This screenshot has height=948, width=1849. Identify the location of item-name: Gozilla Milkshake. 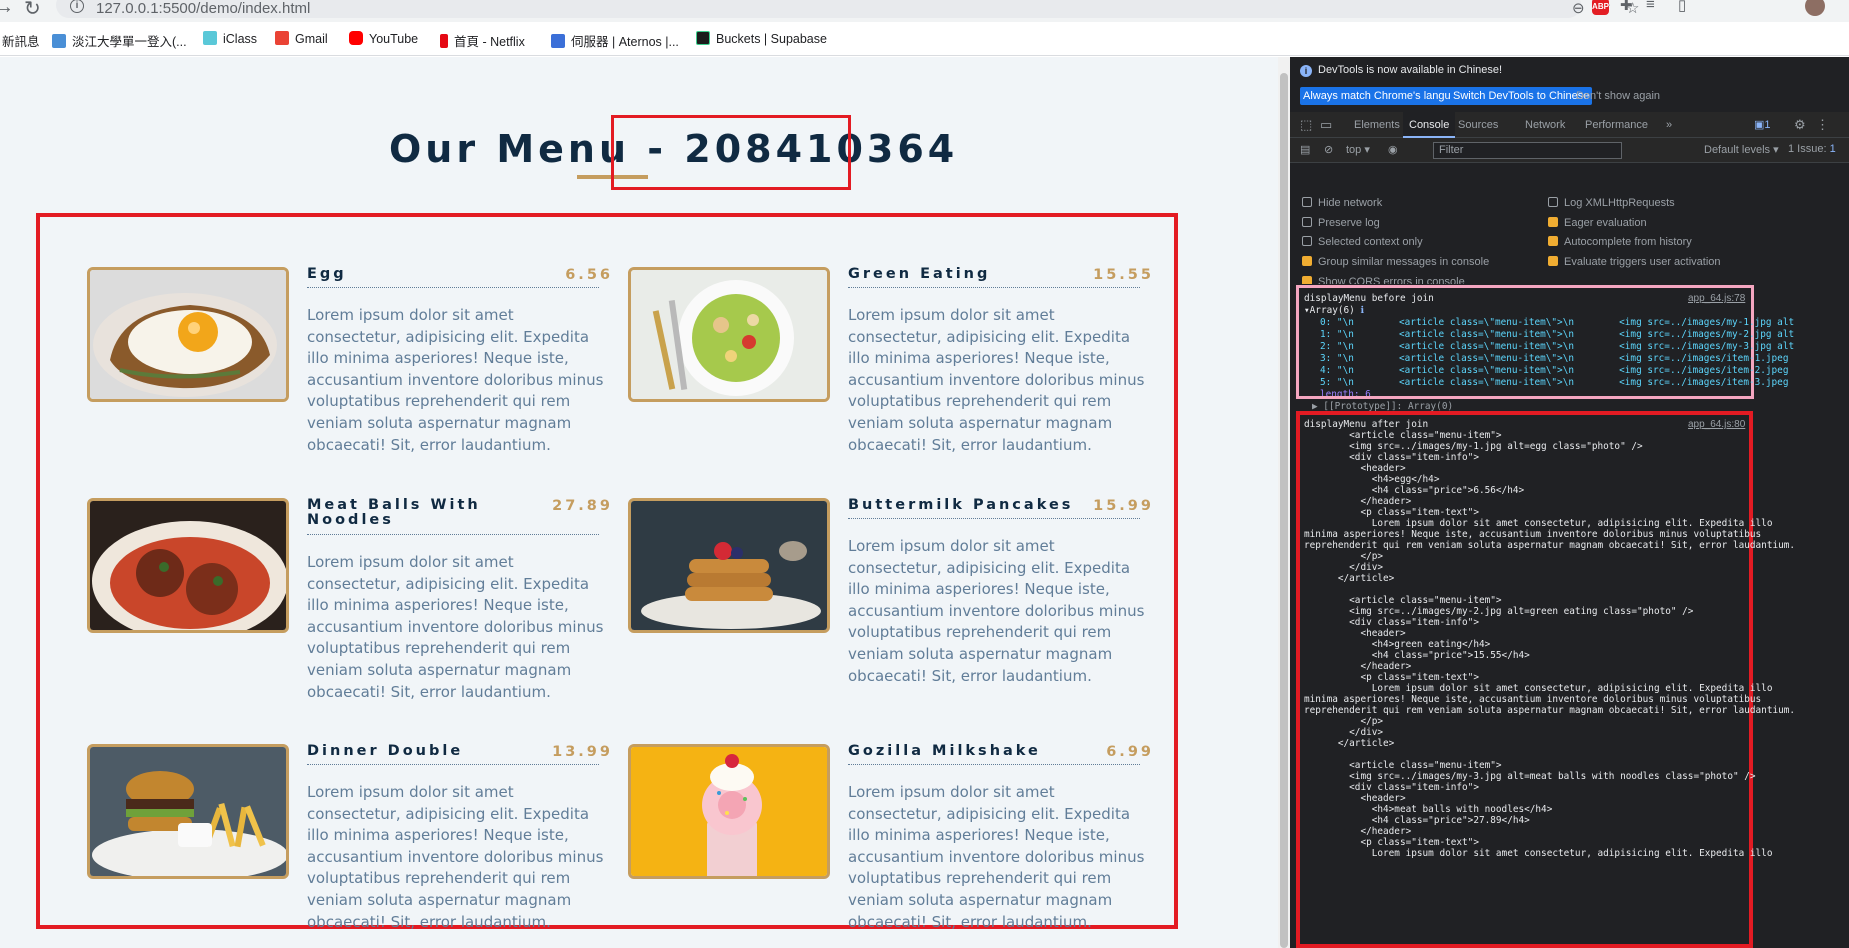
(944, 751).